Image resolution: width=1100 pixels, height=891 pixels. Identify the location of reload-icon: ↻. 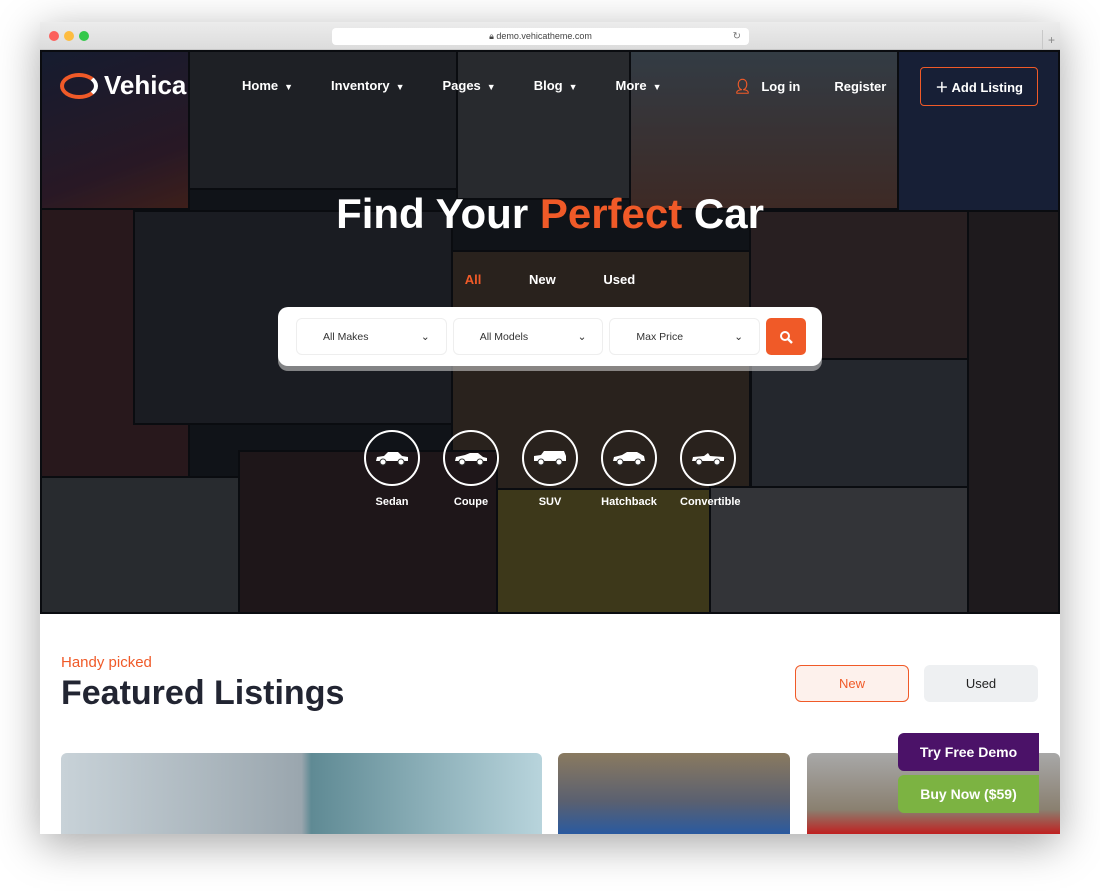
(737, 36).